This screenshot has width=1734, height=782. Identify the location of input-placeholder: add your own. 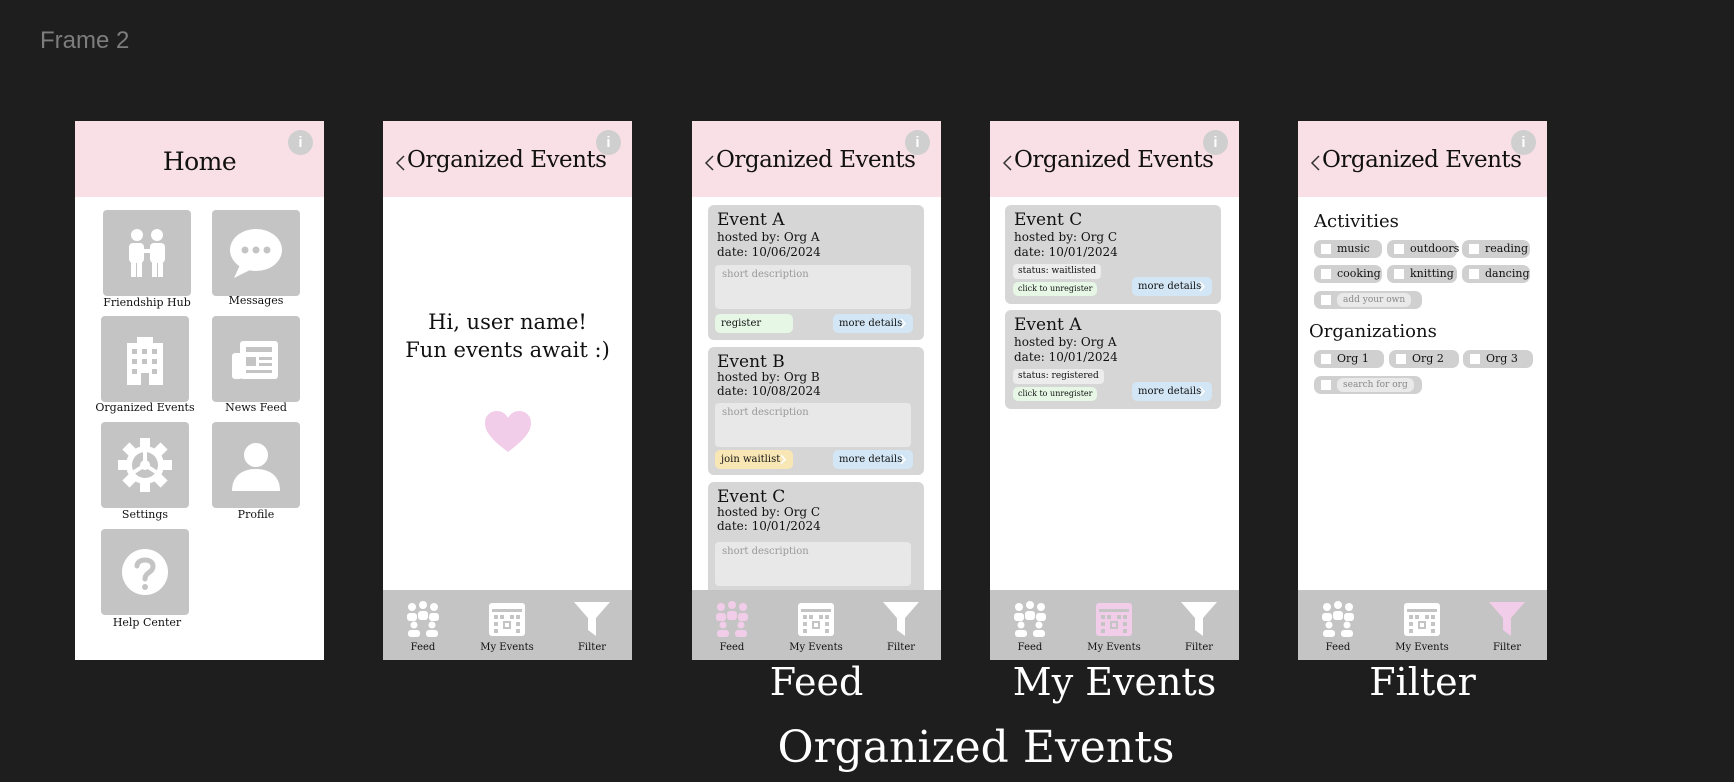
(1374, 300).